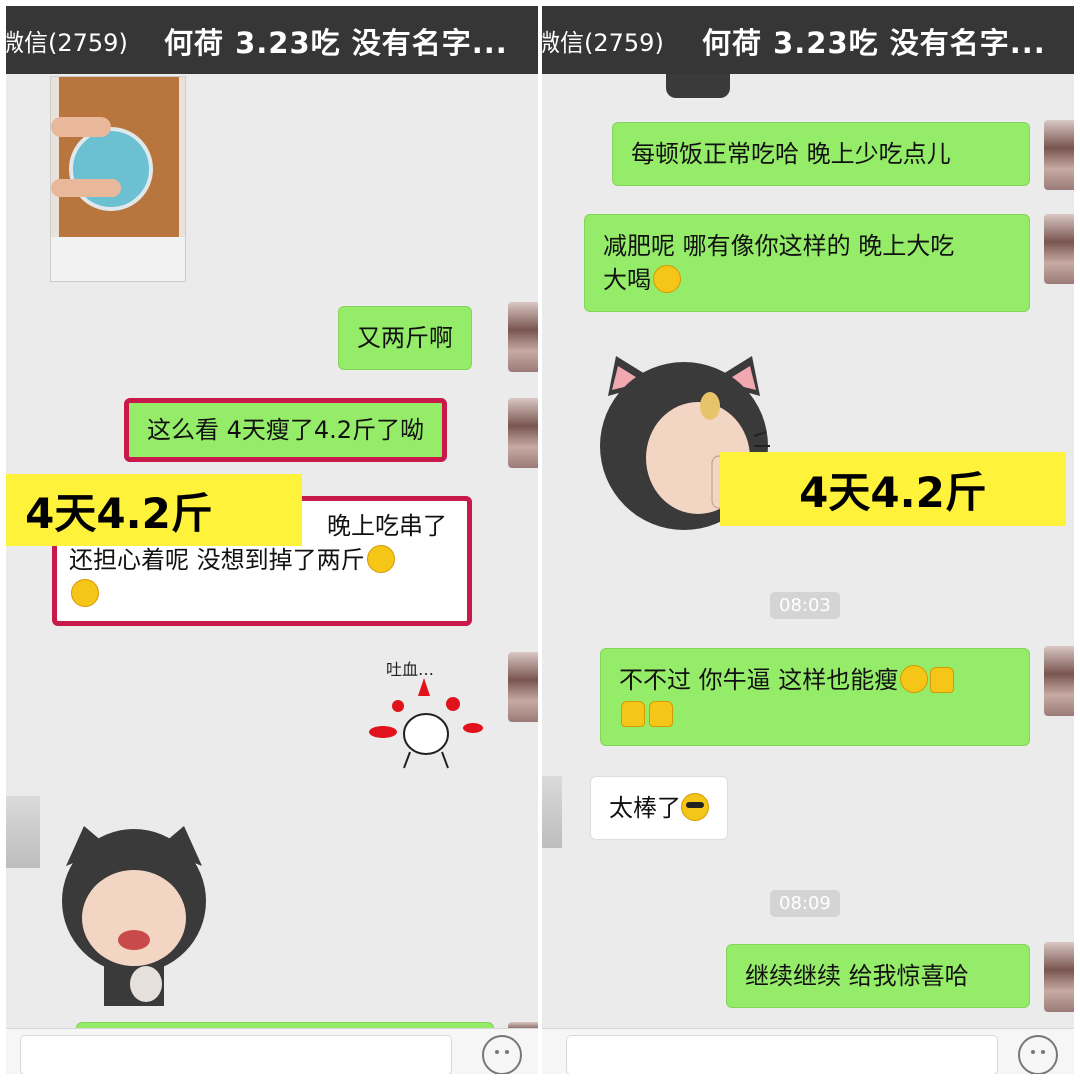 This screenshot has width=1080, height=1080. I want to click on message-text: 还担心着呢 没想到掉了两斤, so click(217, 560).